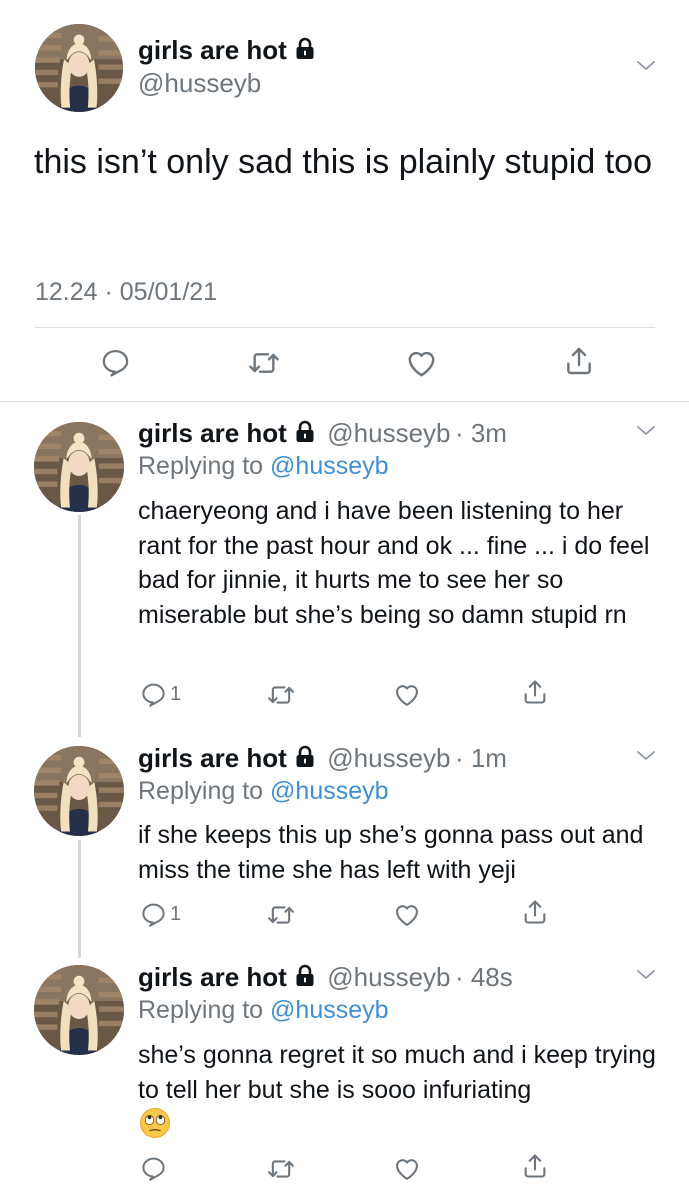  Describe the element at coordinates (345, 327) in the screenshot. I see `divider` at that location.